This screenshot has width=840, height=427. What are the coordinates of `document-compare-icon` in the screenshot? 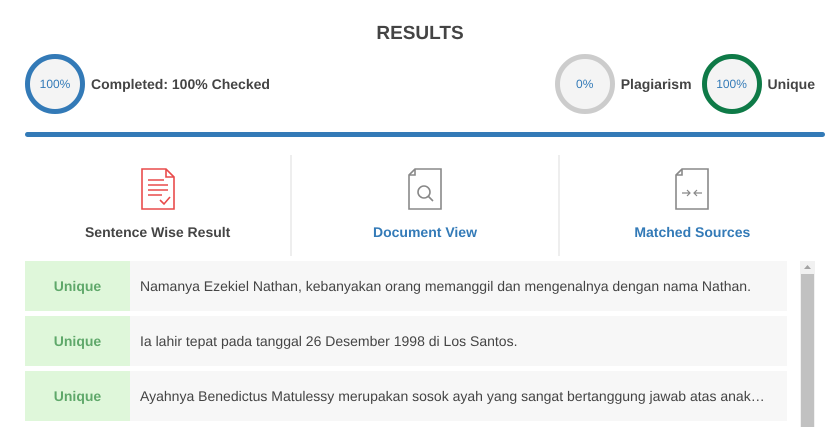 It's located at (692, 189).